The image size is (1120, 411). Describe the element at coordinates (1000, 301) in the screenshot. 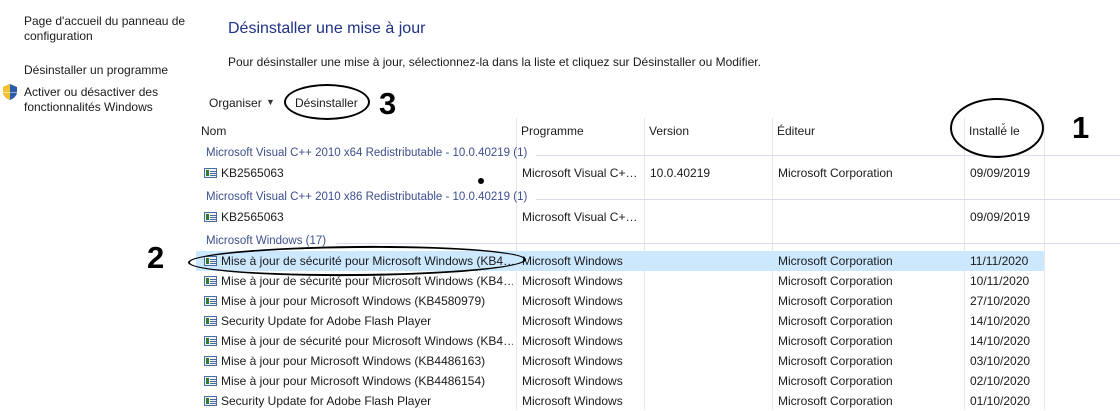

I see `update-installed-date: 27/10/2020` at that location.